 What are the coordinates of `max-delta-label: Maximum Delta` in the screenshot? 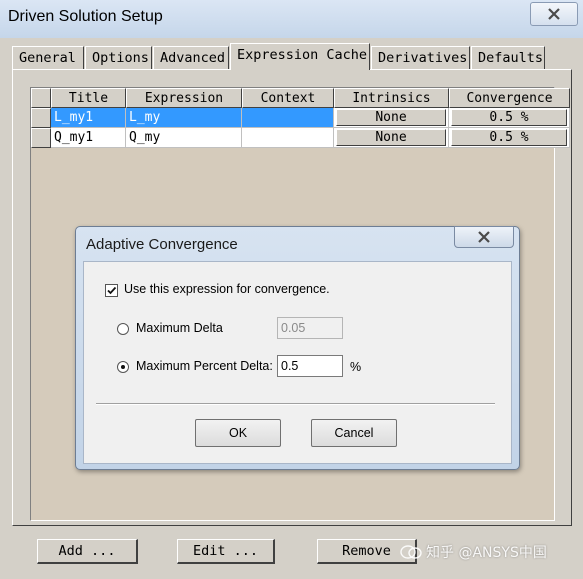 It's located at (180, 328).